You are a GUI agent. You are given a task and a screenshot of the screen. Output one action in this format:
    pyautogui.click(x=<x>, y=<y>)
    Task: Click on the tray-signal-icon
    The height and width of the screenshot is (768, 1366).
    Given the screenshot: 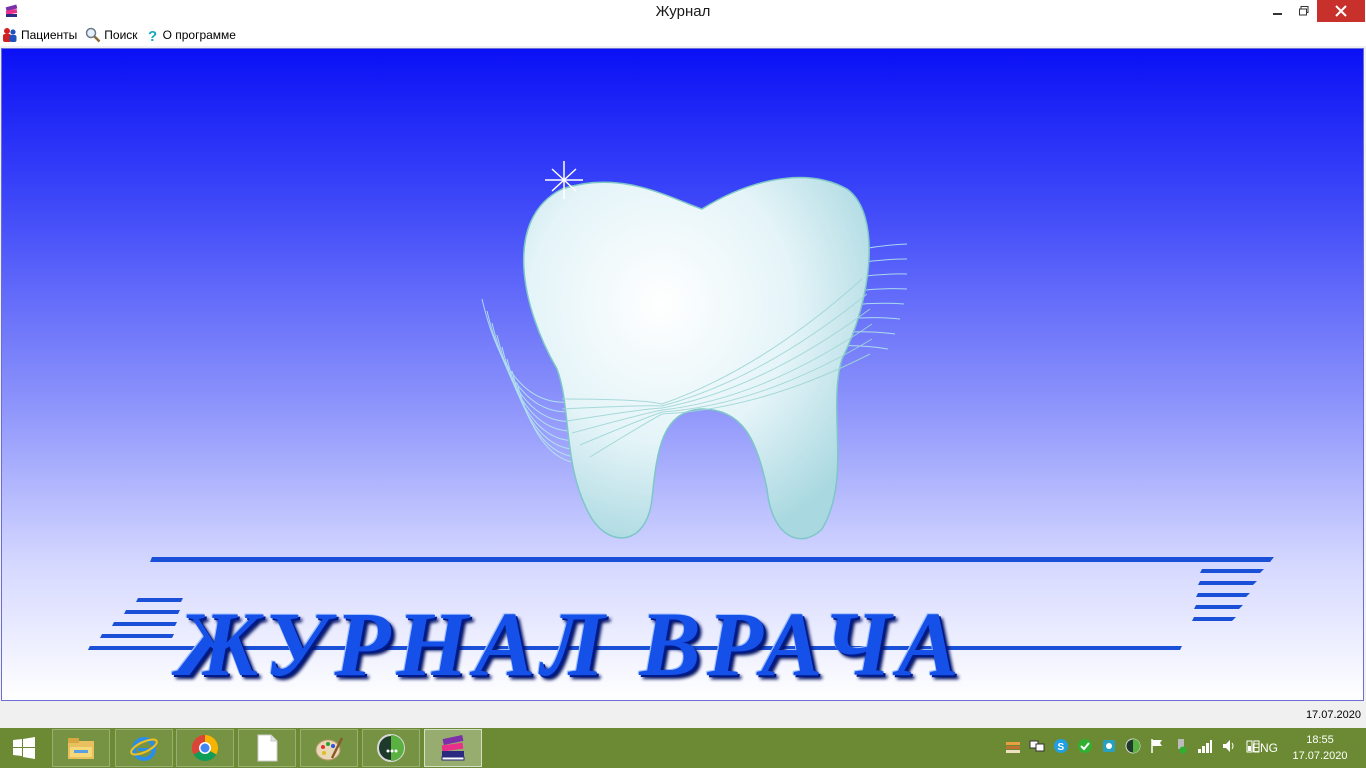 What is the action you would take?
    pyautogui.click(x=1205, y=746)
    